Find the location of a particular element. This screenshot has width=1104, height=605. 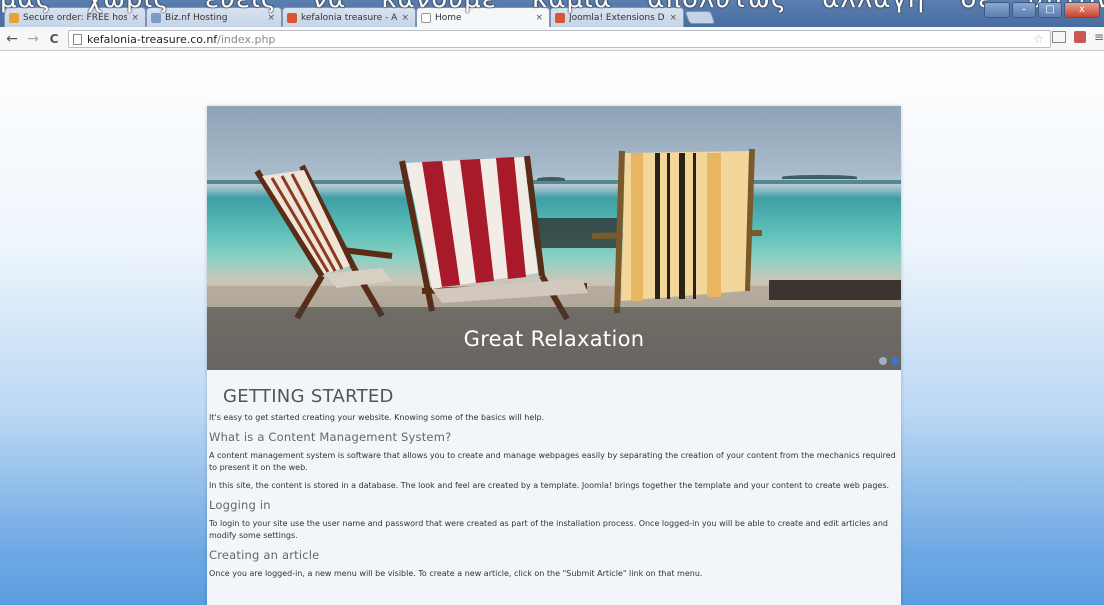

toolbar-extensions: ≡ is located at coordinates (1077, 37).